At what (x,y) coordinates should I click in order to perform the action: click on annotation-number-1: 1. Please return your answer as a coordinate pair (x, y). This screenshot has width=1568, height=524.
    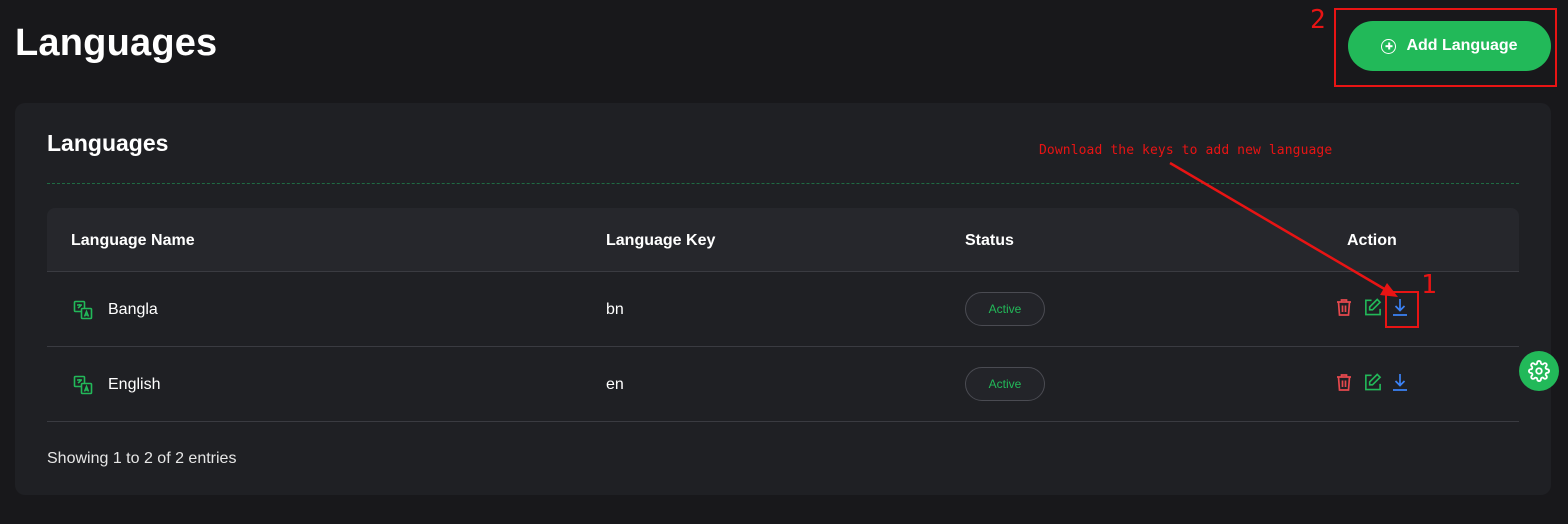
    Looking at the image, I should click on (1429, 285).